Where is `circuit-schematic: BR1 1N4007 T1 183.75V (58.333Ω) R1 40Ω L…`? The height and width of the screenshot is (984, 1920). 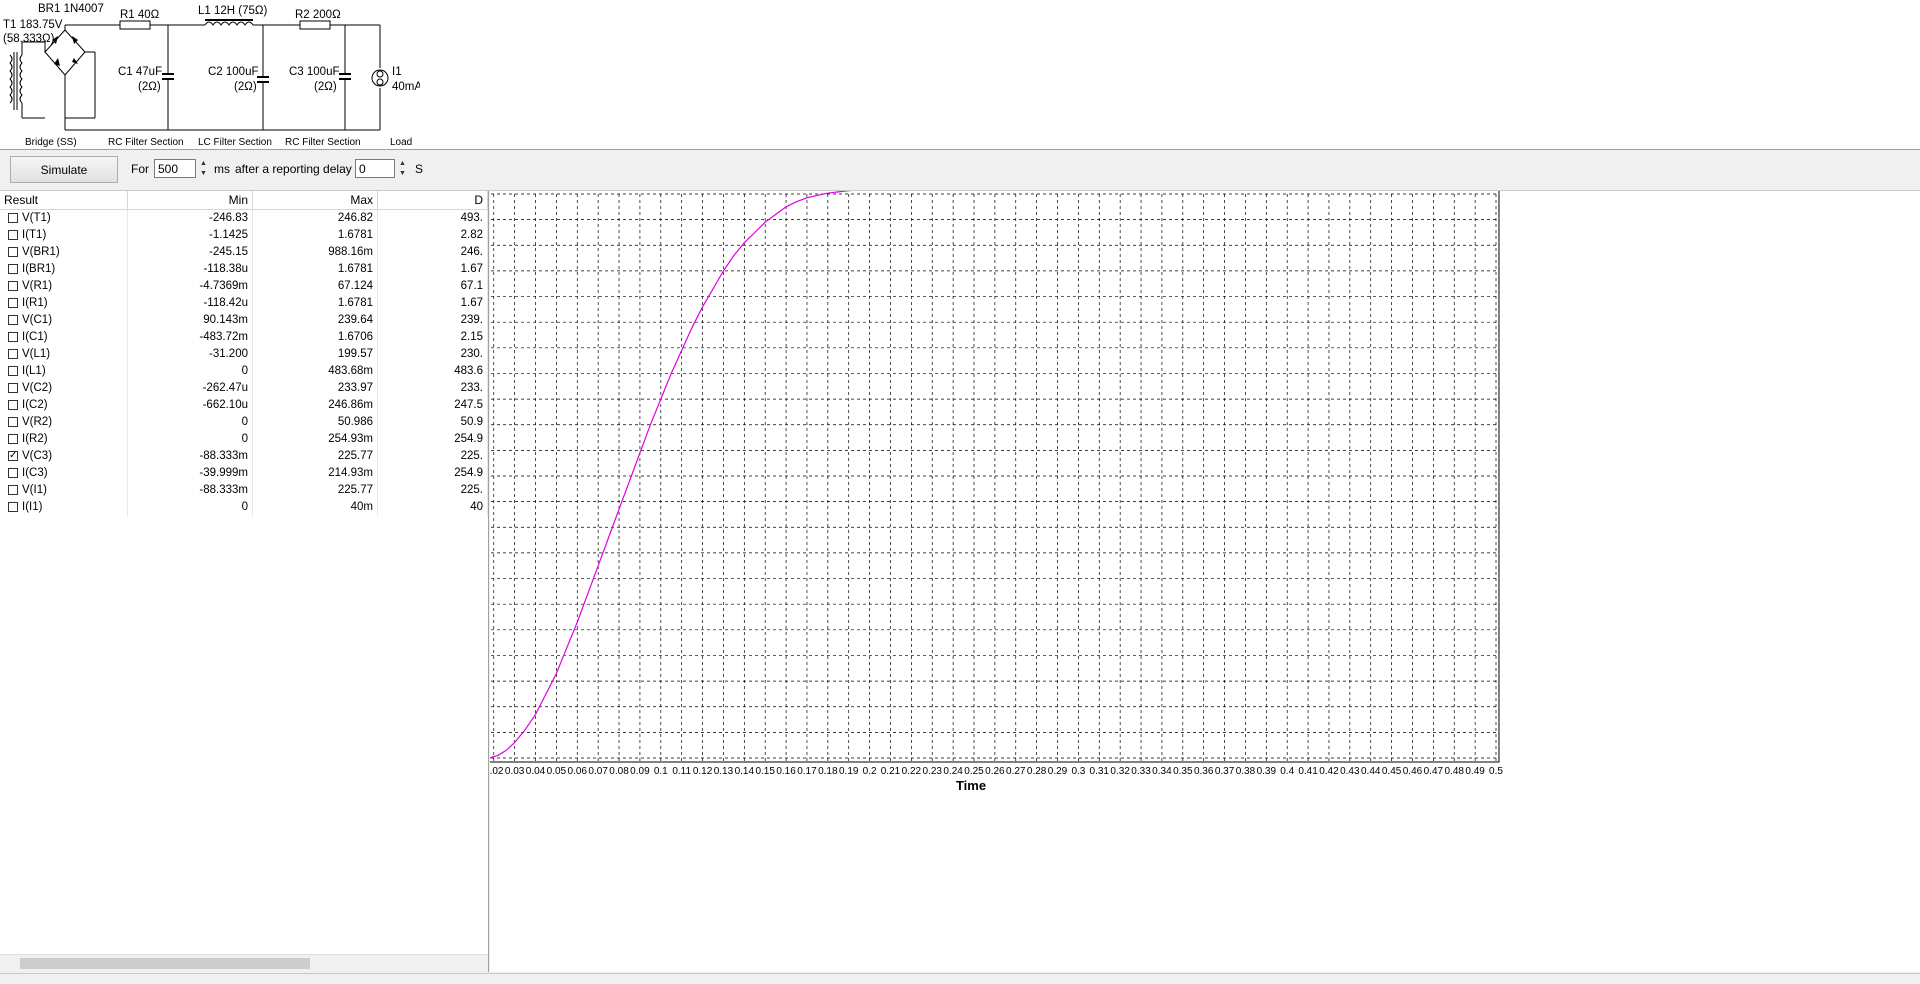 circuit-schematic: BR1 1N4007 T1 183.75V (58.333Ω) R1 40Ω L… is located at coordinates (210, 74).